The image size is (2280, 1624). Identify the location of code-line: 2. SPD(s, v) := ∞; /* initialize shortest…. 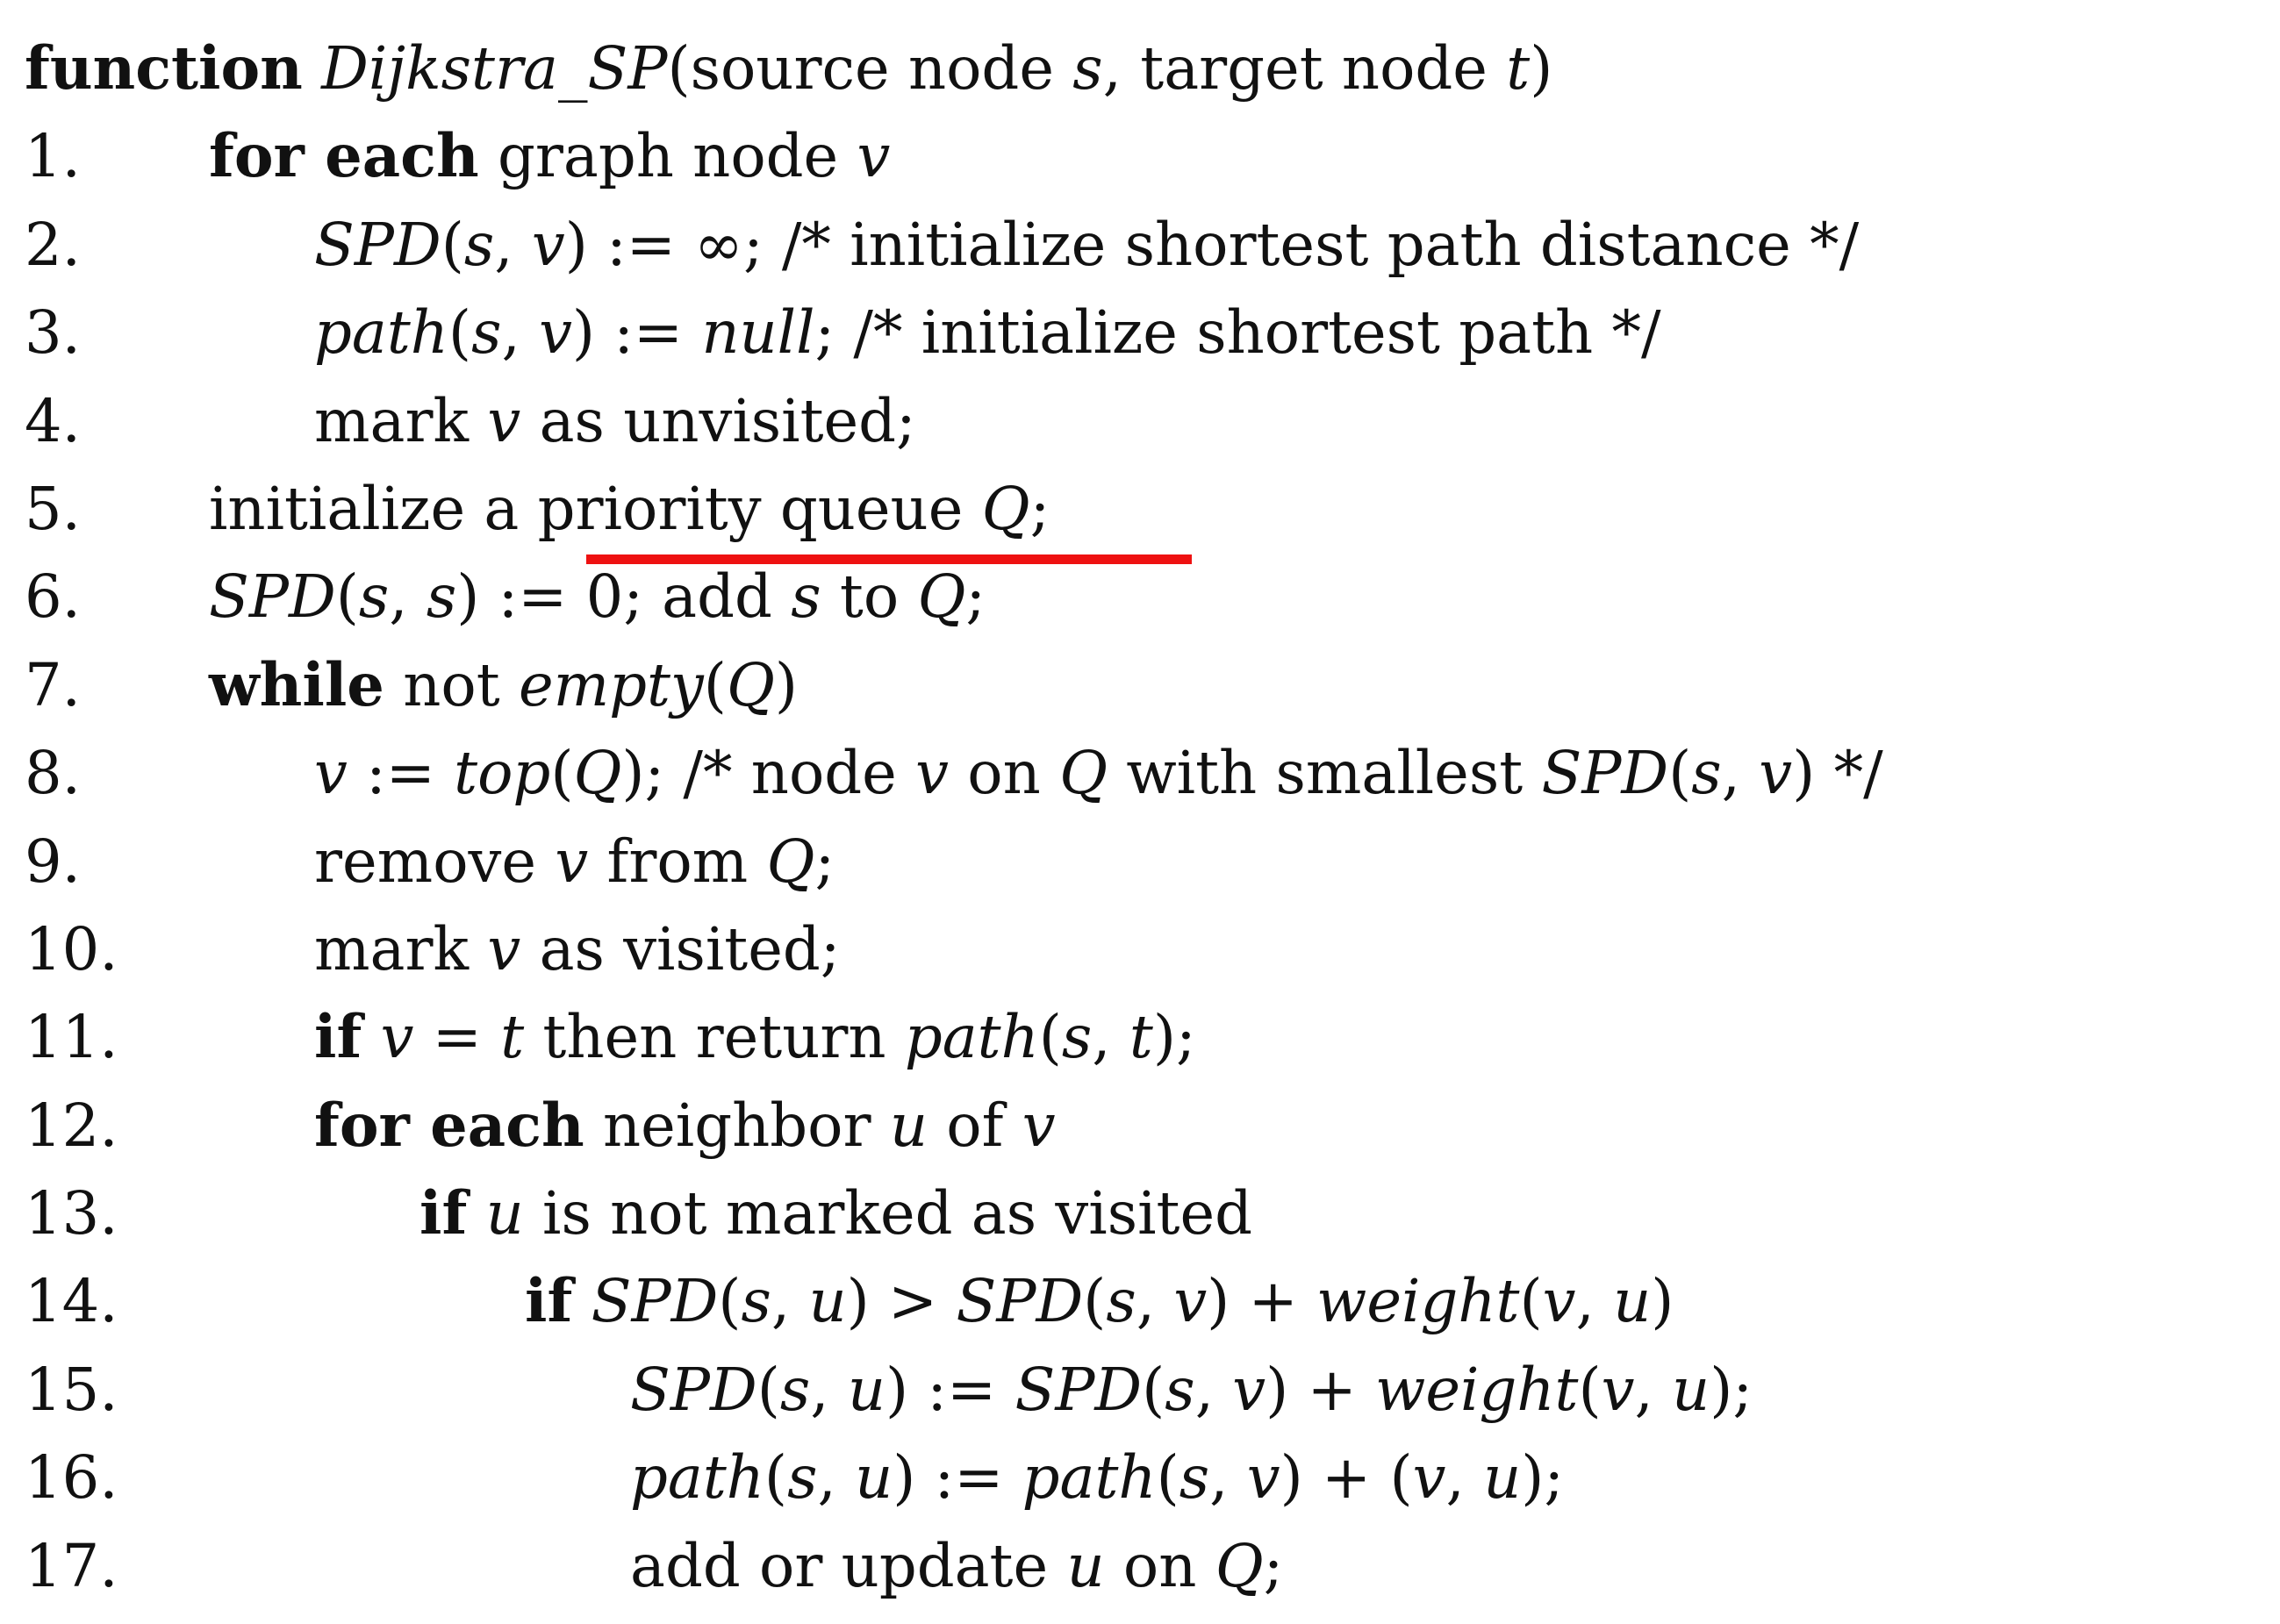
(1148, 245).